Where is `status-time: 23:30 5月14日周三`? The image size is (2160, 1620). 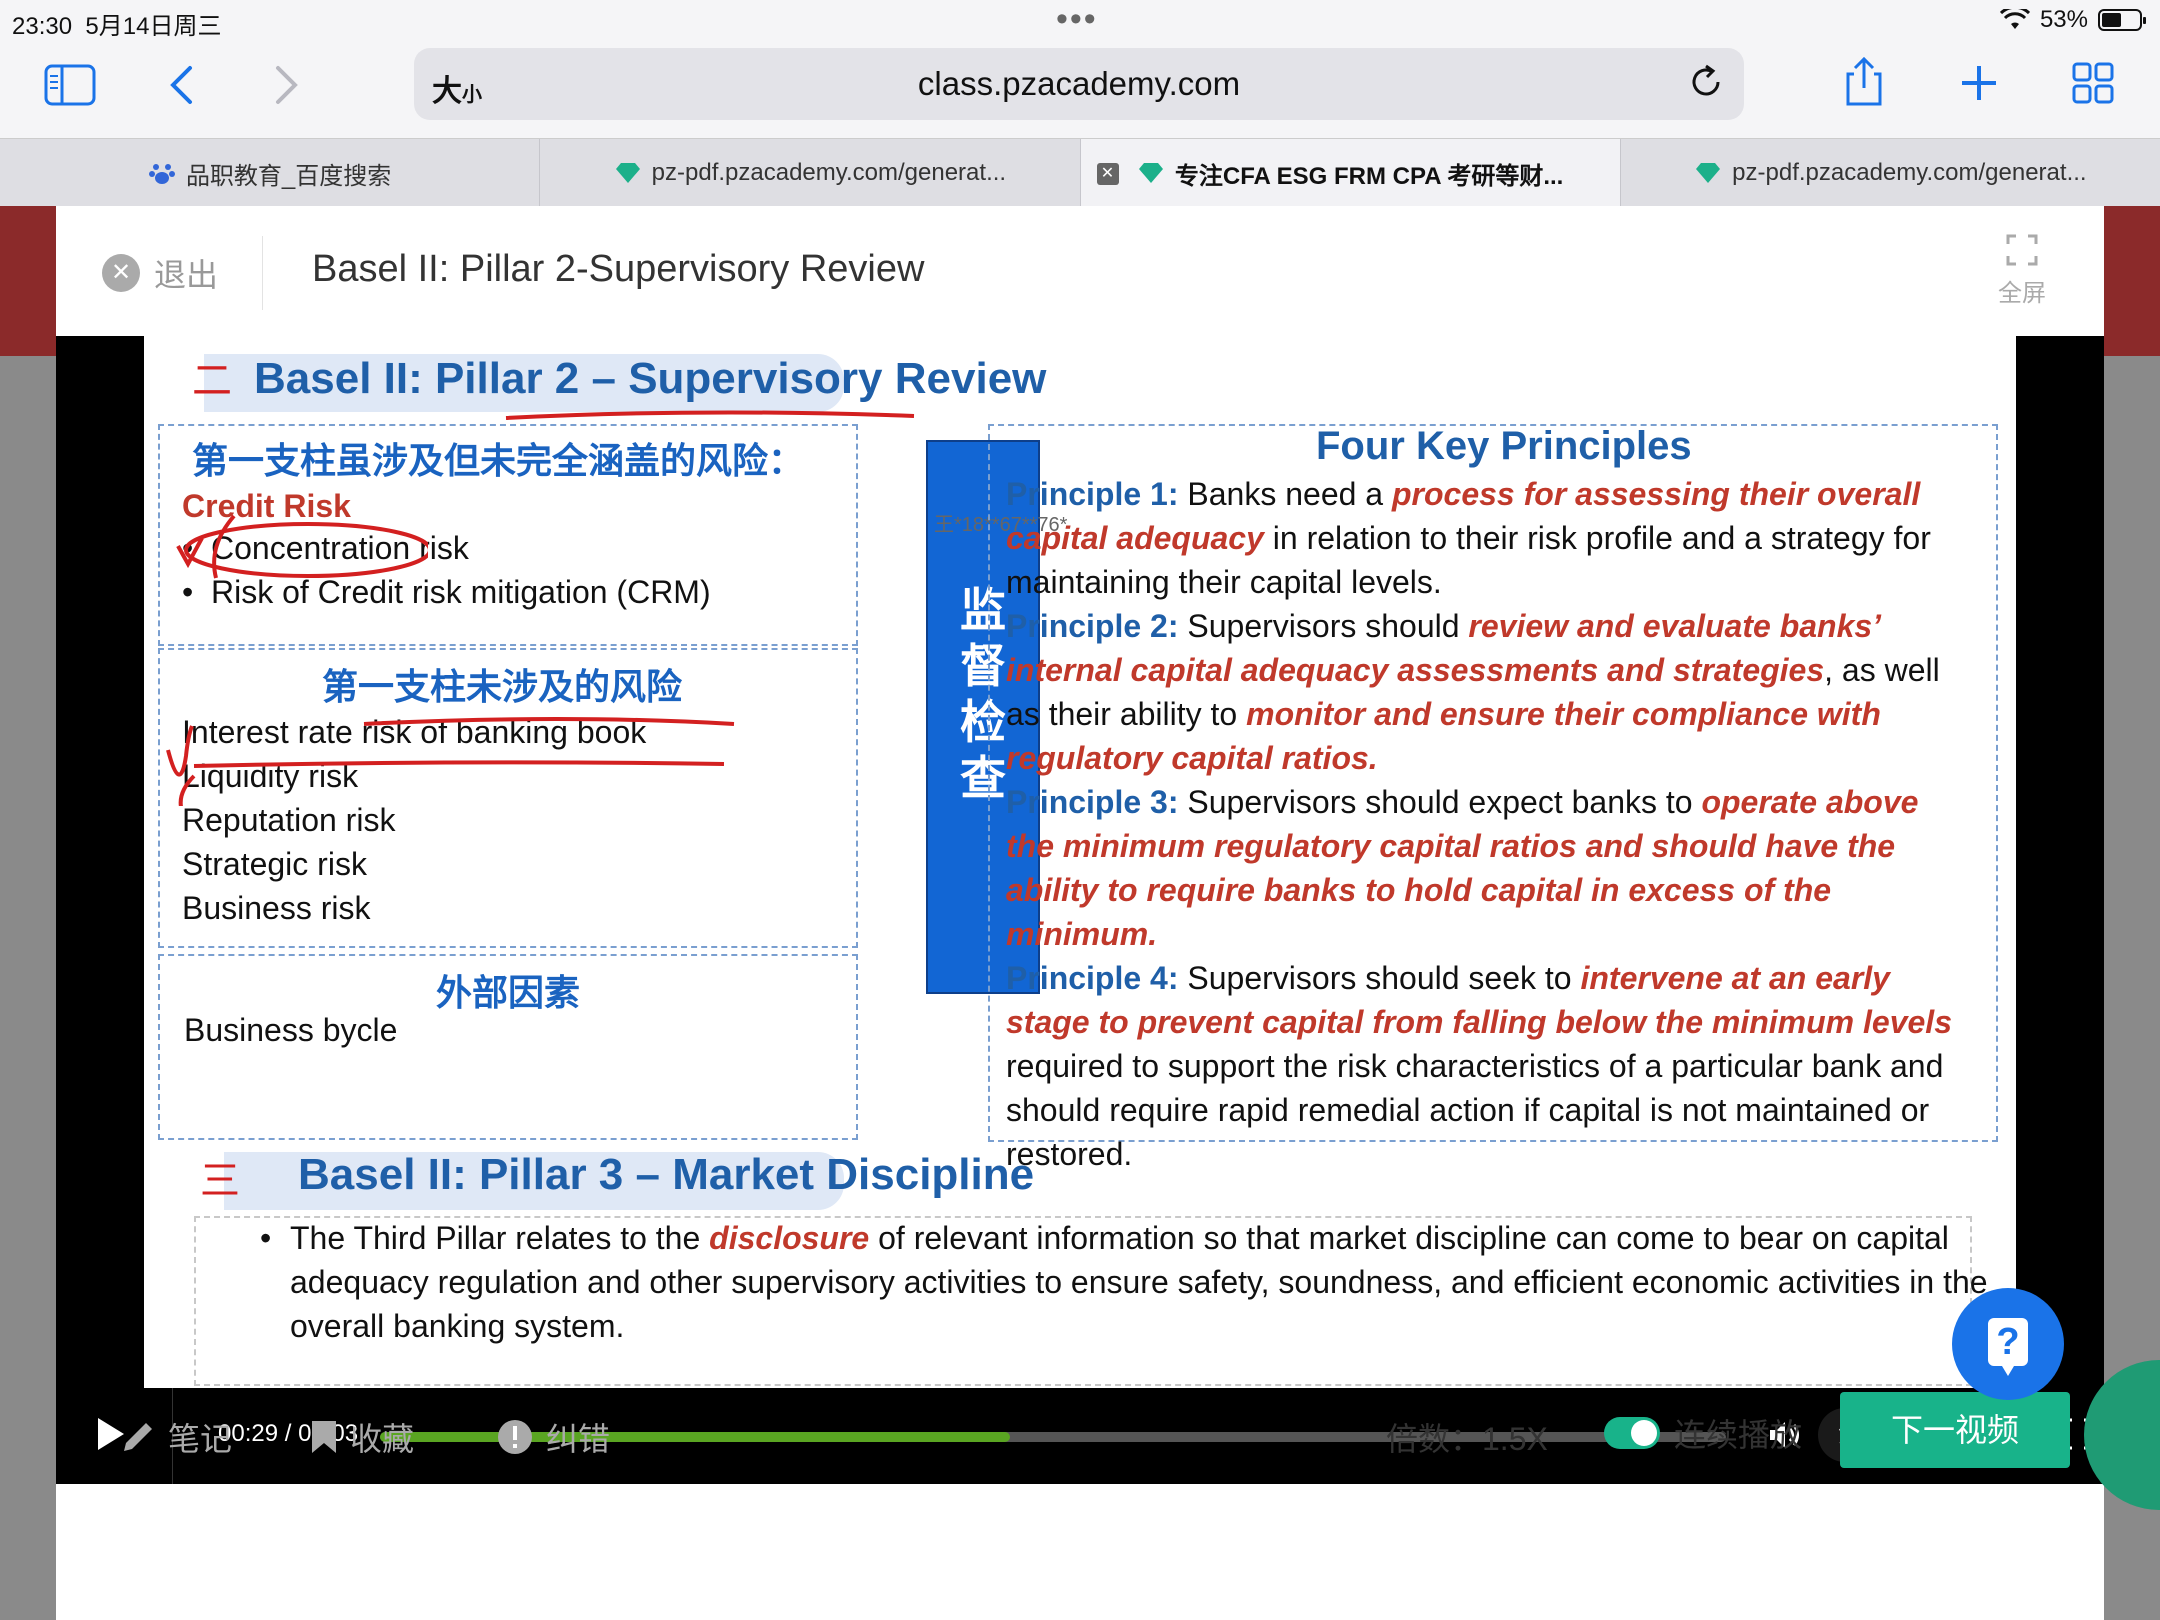
status-time: 23:30 5月14日周三 is located at coordinates (117, 26).